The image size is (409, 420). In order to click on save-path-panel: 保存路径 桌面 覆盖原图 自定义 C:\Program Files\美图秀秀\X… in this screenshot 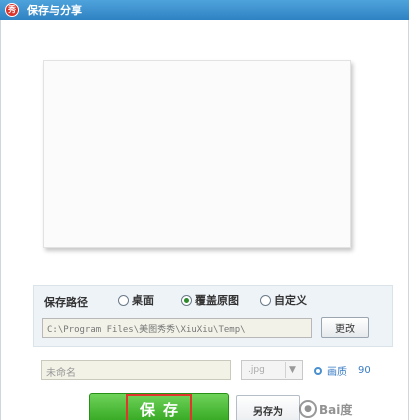, I will do `click(213, 316)`.